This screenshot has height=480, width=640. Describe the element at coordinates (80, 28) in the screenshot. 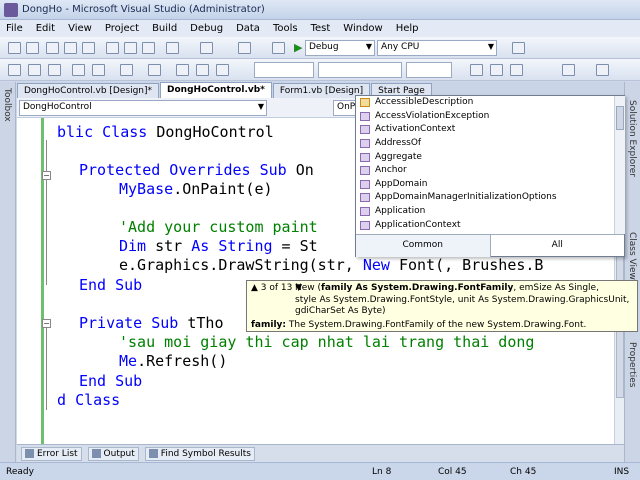

I see `menu-view: View` at that location.